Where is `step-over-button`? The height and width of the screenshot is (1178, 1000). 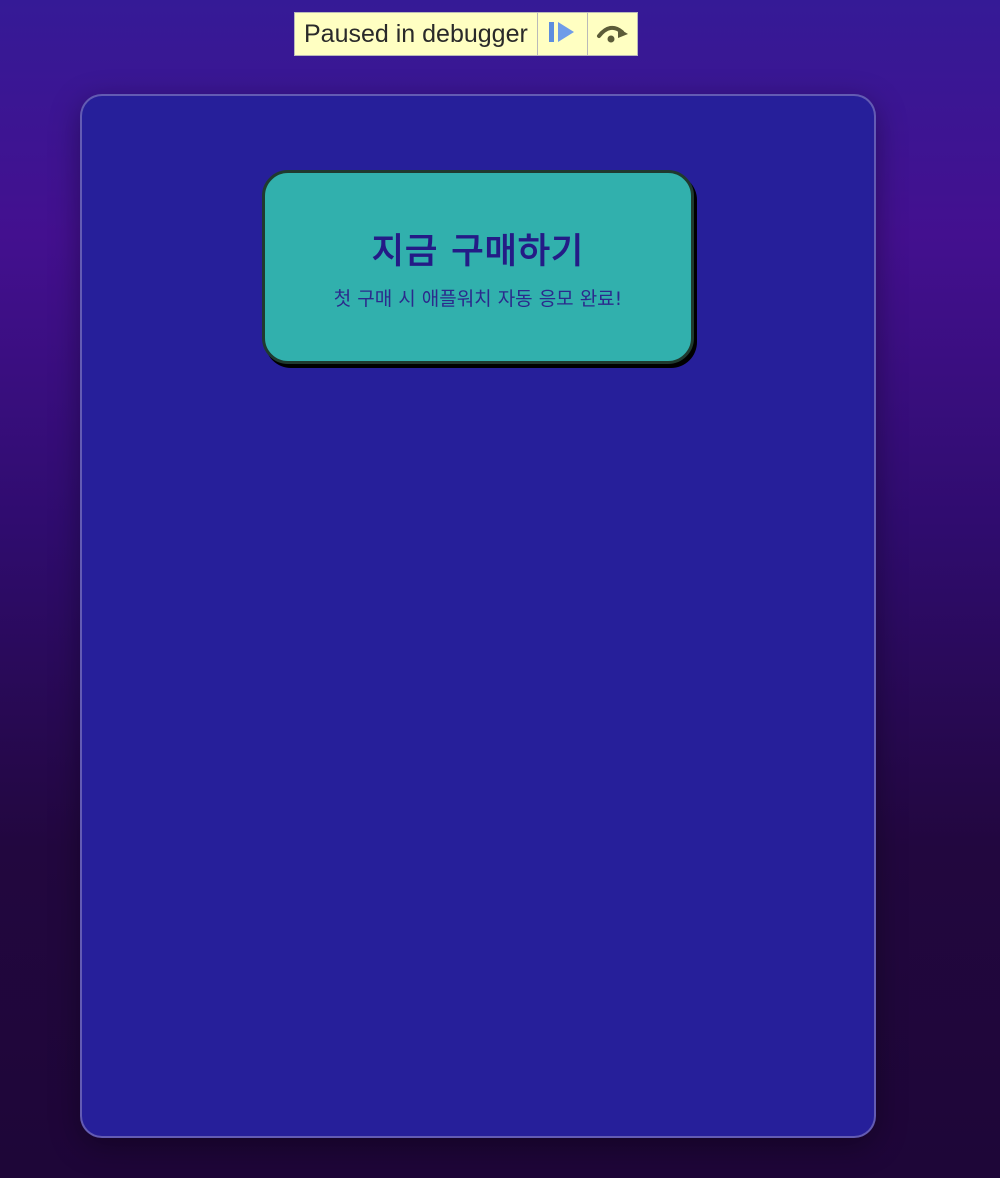
step-over-button is located at coordinates (611, 34).